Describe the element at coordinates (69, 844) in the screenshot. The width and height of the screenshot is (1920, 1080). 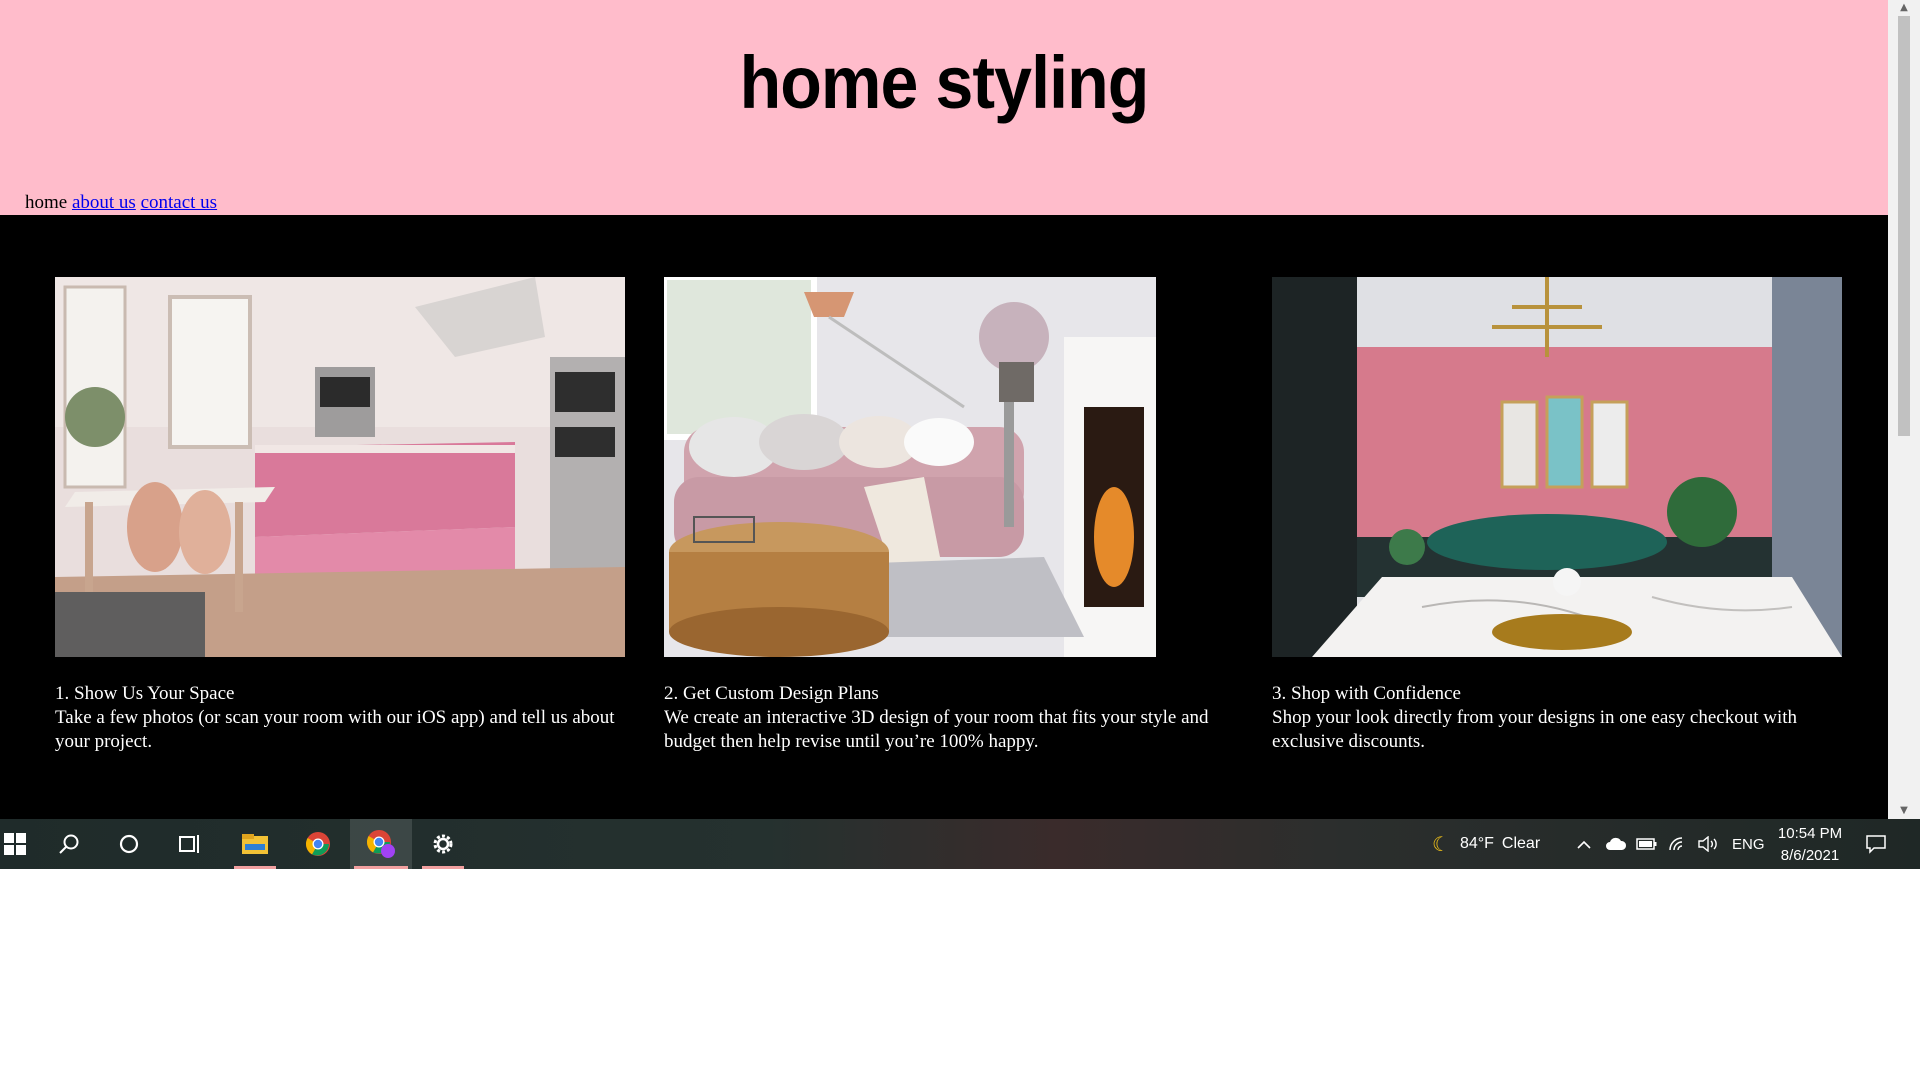
I see `search-icon` at that location.